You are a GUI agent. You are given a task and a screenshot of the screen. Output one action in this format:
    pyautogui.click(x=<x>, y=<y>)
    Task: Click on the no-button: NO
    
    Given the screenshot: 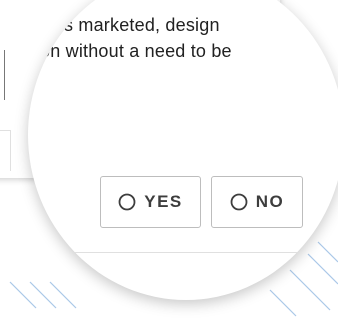 What is the action you would take?
    pyautogui.click(x=257, y=202)
    